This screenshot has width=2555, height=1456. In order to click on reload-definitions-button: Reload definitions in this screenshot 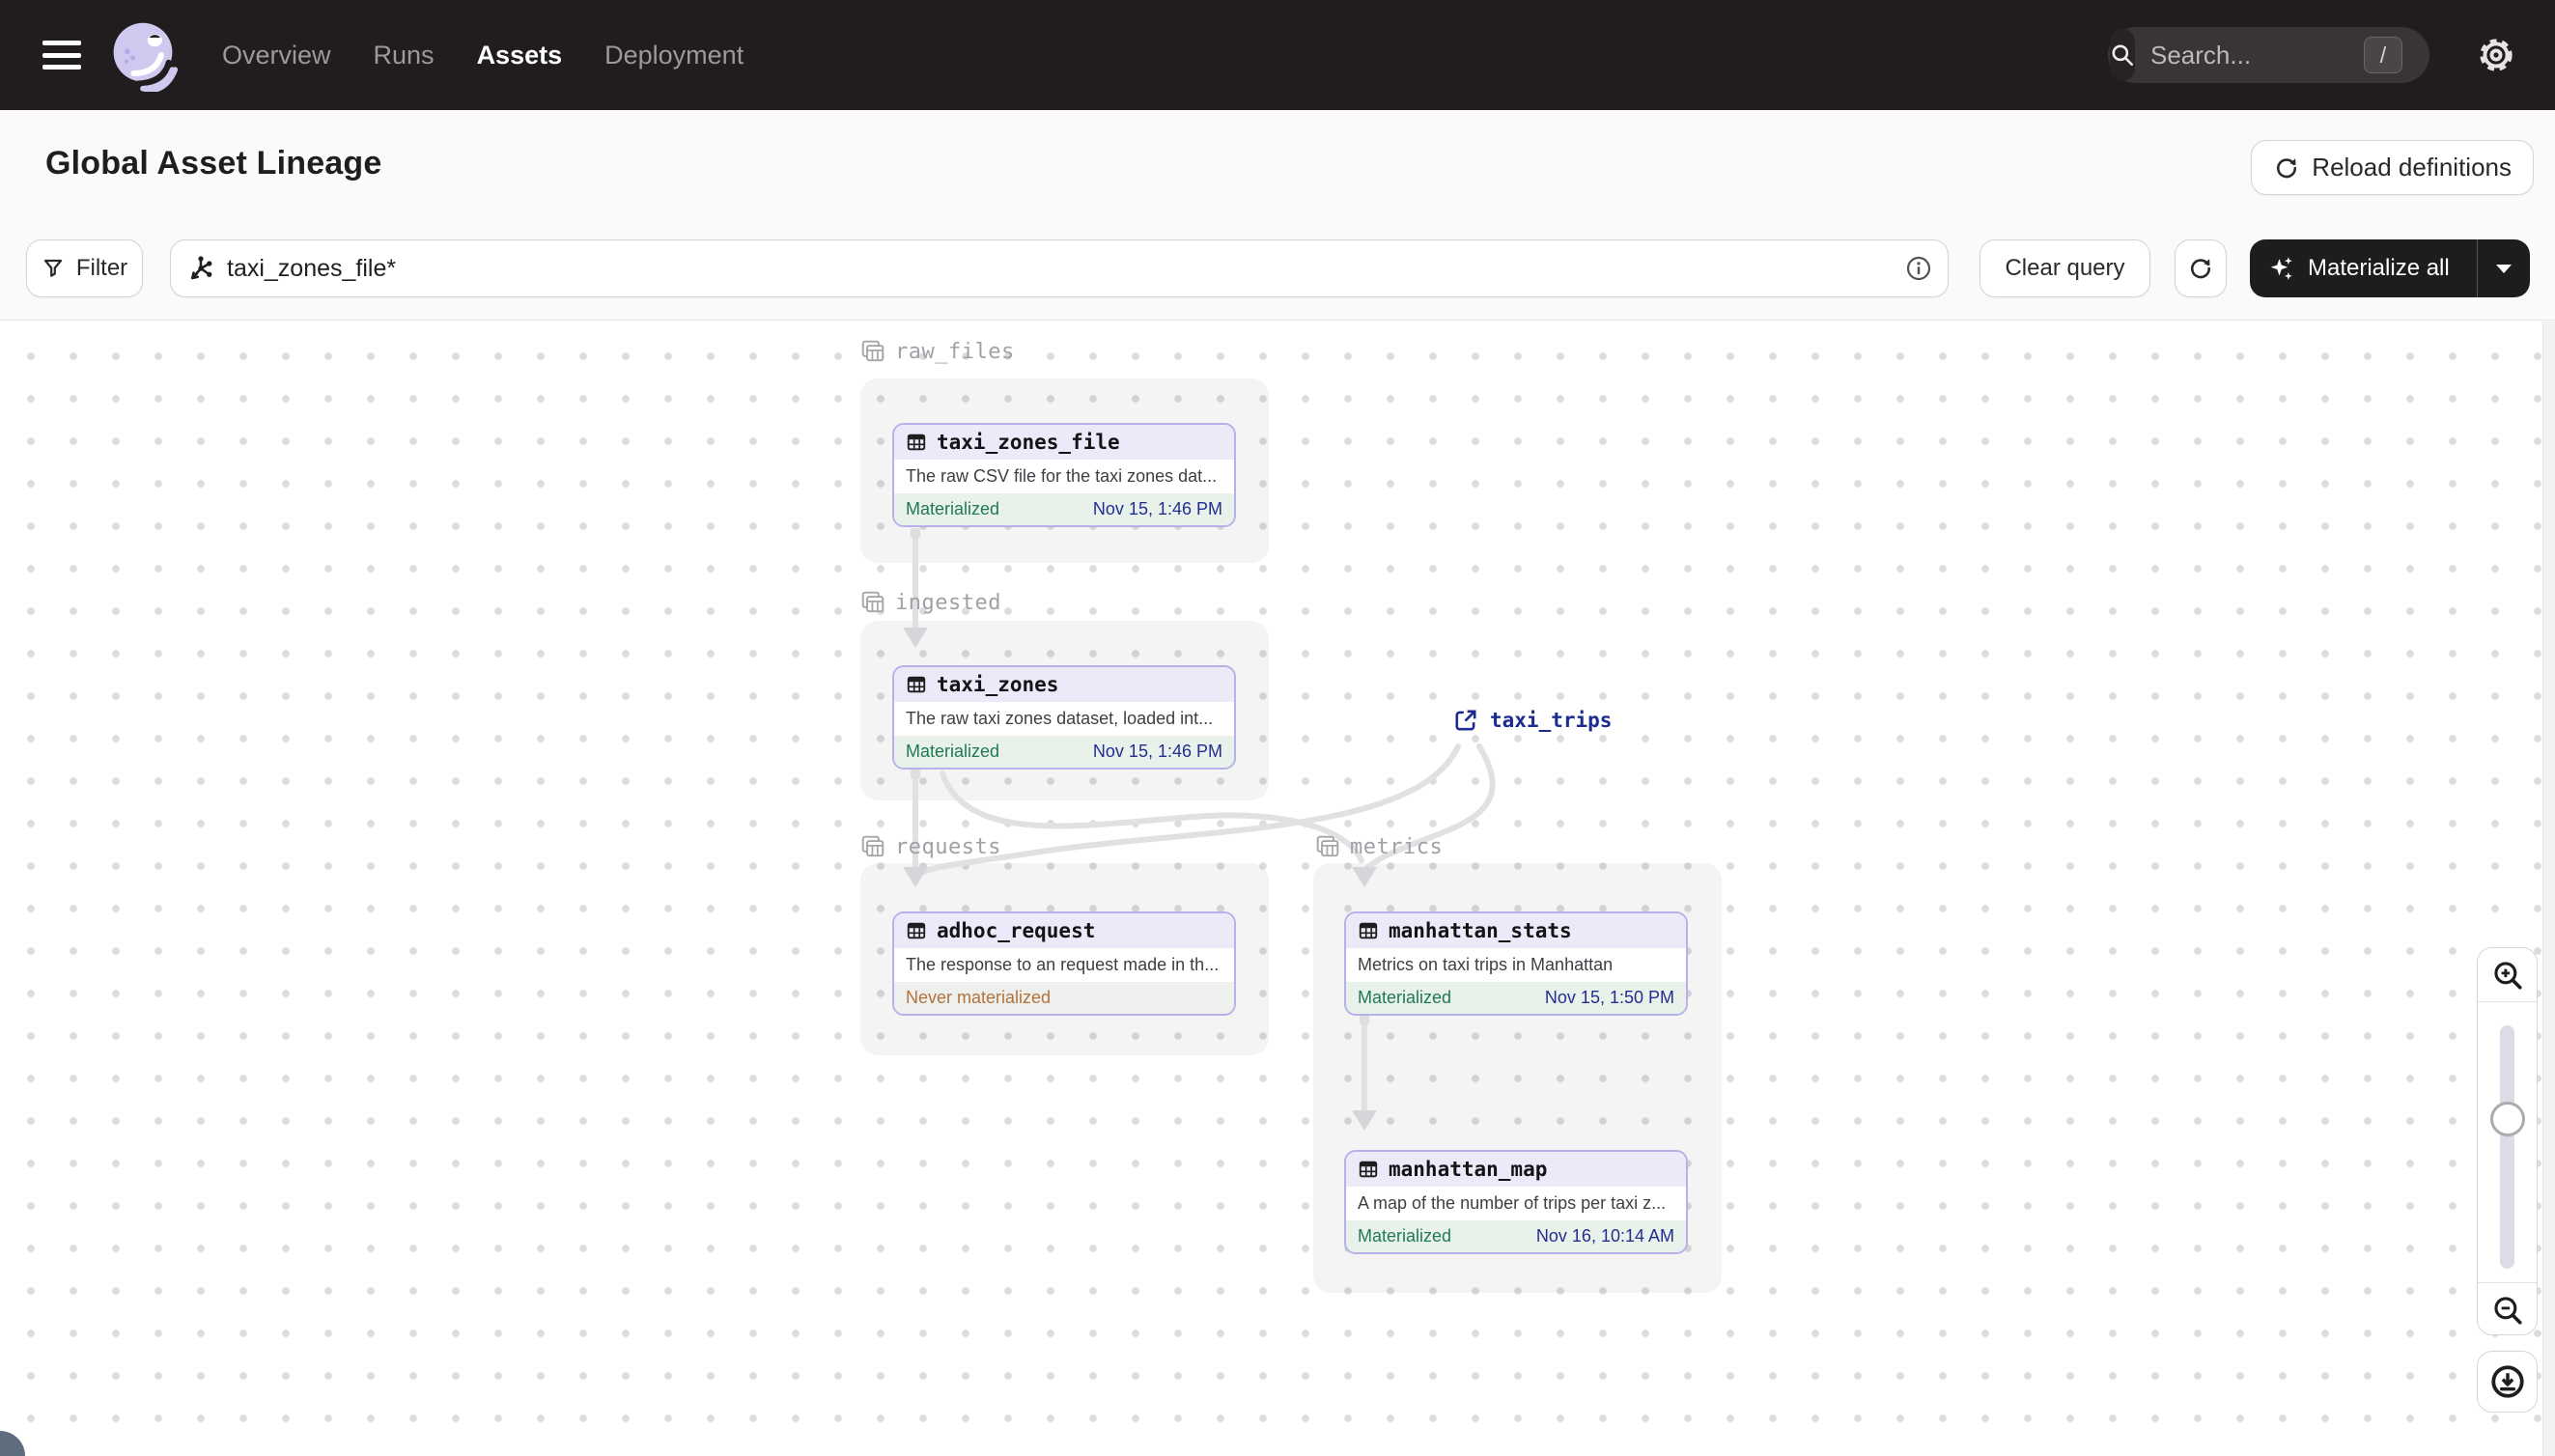, I will do `click(2392, 167)`.